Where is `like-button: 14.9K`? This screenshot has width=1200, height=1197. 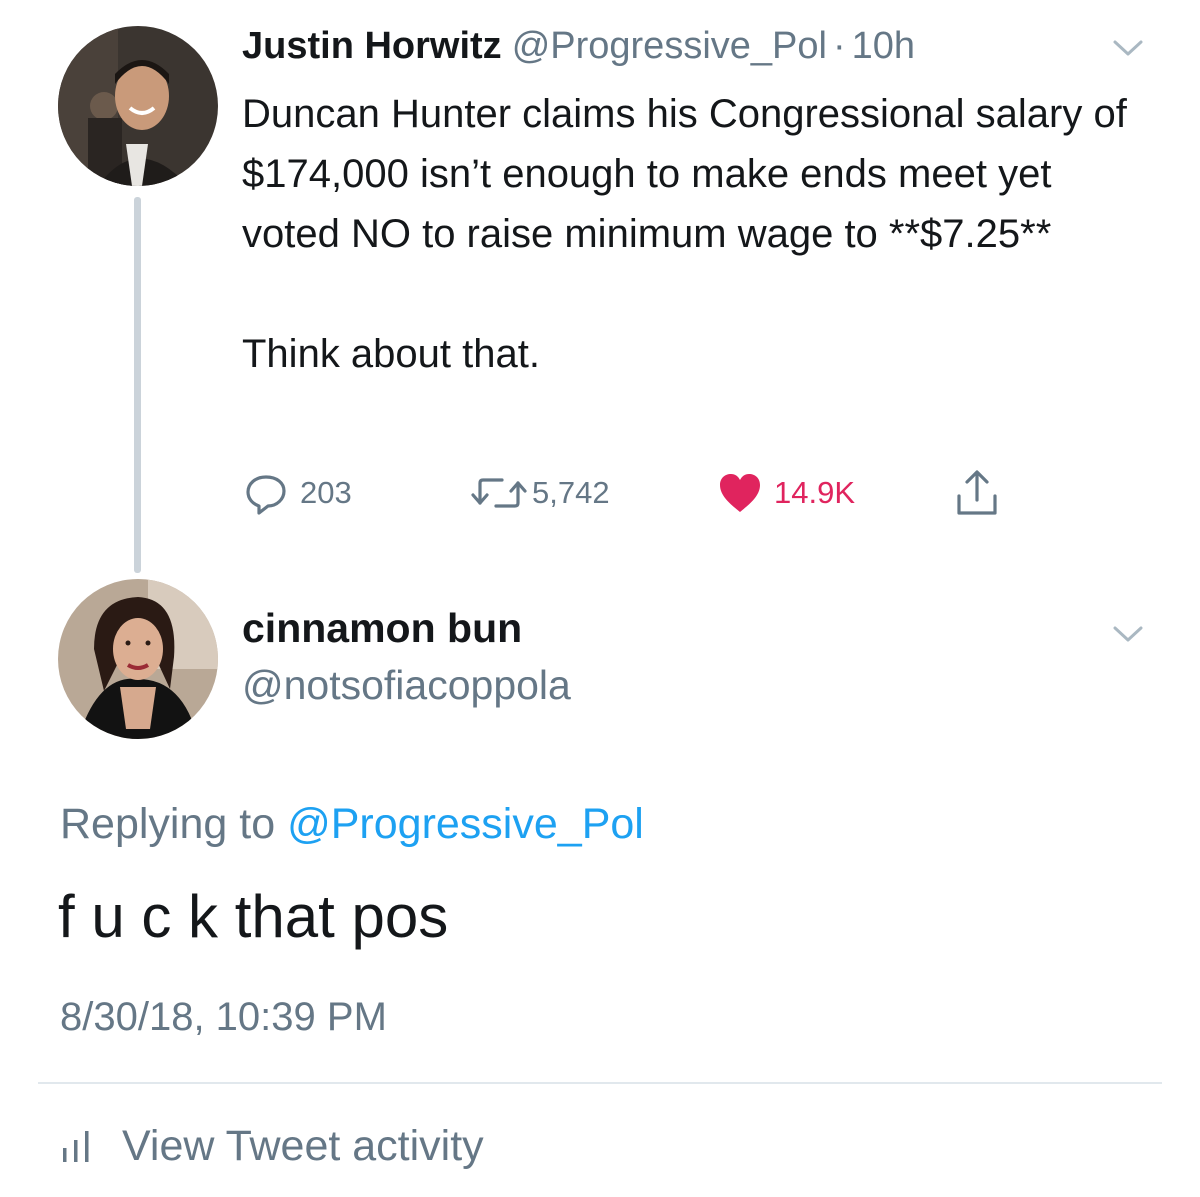
like-button: 14.9K is located at coordinates (786, 493).